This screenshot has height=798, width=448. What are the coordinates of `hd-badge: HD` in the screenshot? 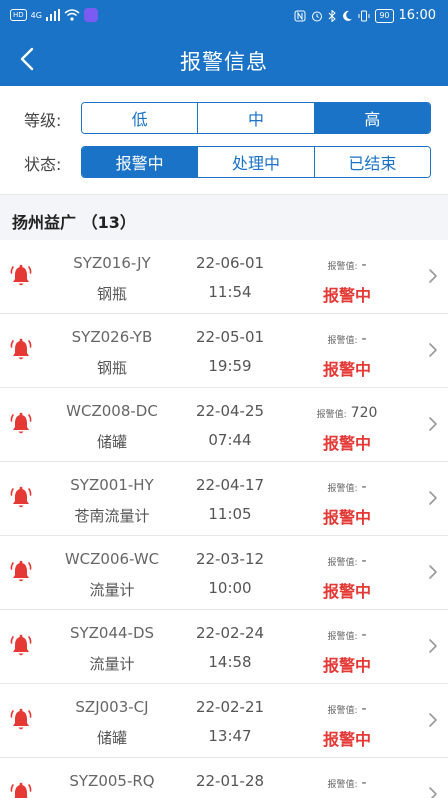 It's located at (18, 15).